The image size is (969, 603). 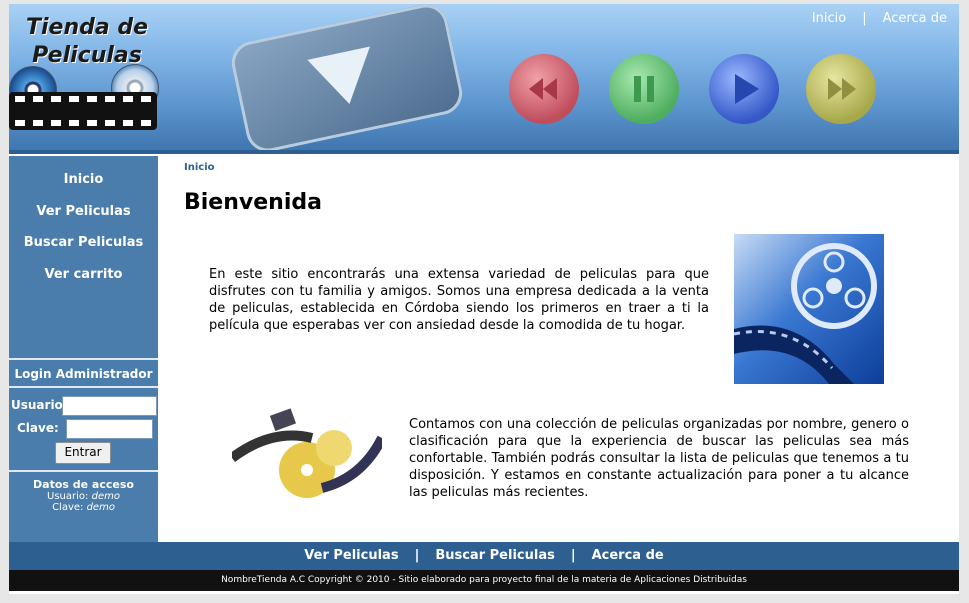 What do you see at coordinates (87, 27) in the screenshot?
I see `logo-line-1: Tienda de` at bounding box center [87, 27].